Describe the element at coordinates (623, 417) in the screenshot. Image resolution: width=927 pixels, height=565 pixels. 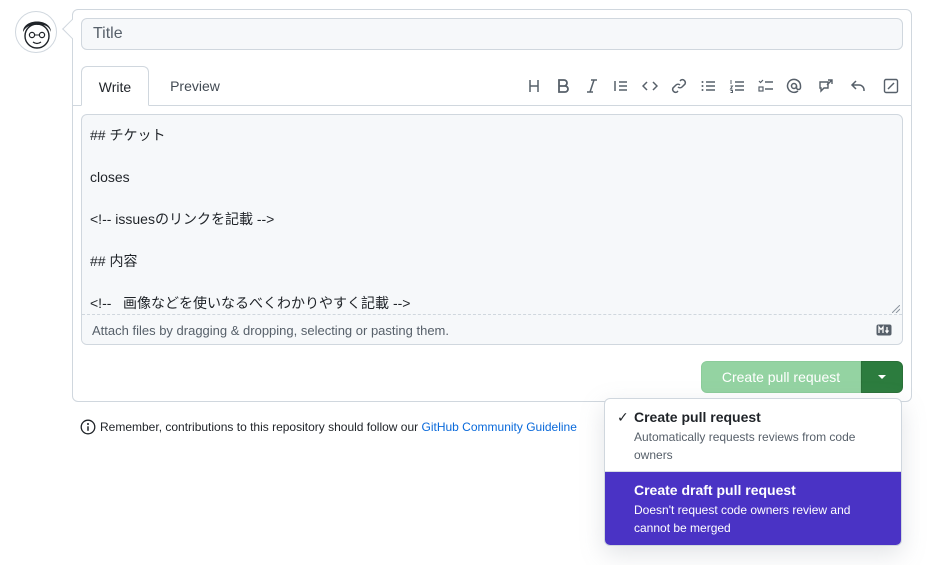
I see `check-icon: ✓` at that location.